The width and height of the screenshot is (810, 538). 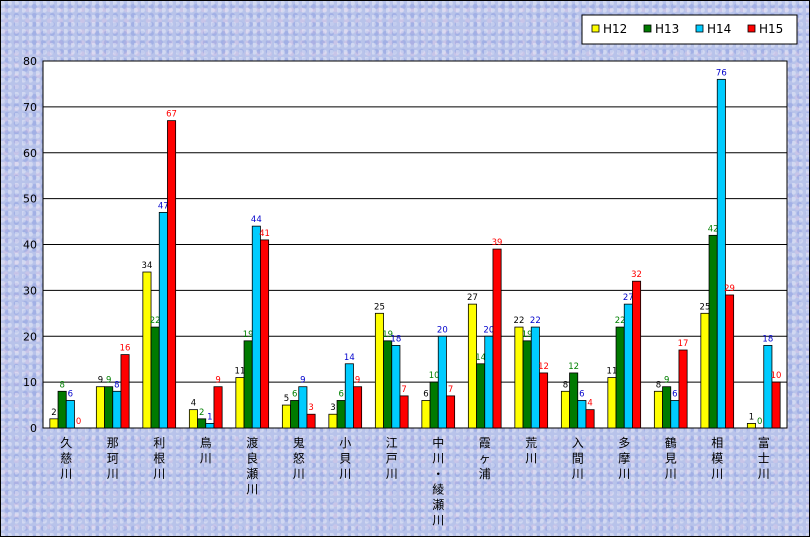 What do you see at coordinates (66, 443) in the screenshot?
I see `category-label-char: 久` at bounding box center [66, 443].